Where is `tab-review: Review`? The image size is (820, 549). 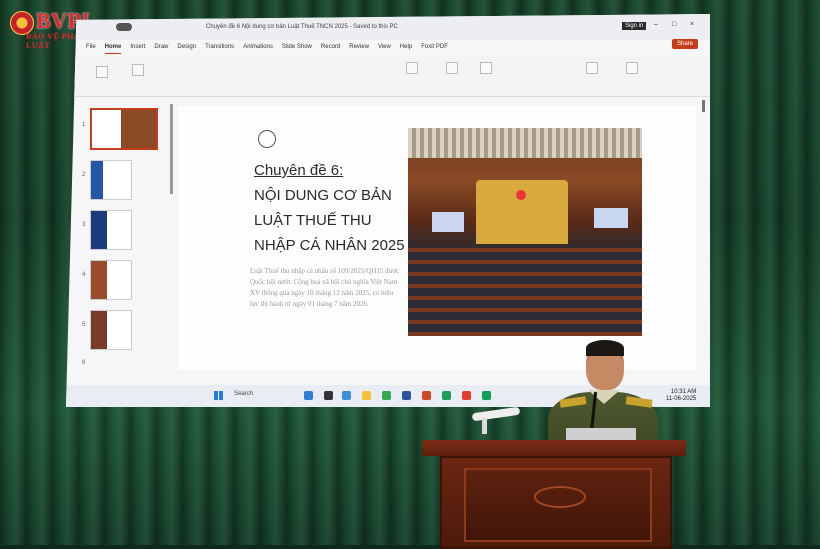
tab-review: Review is located at coordinates (359, 49).